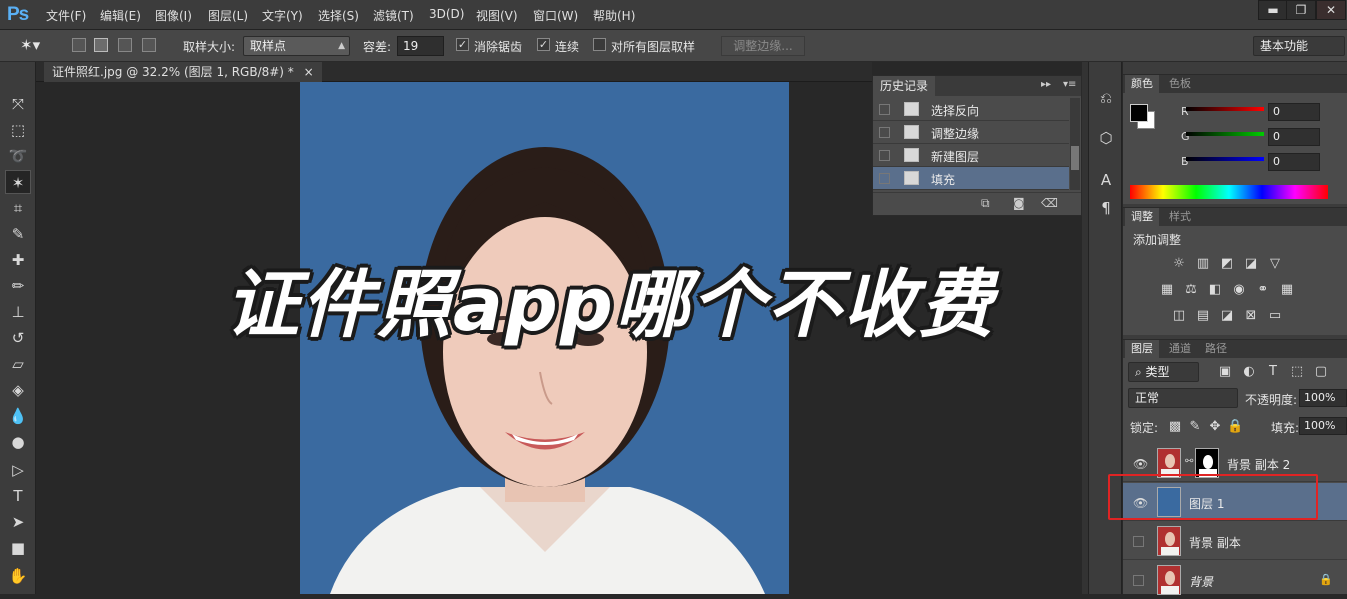 The width and height of the screenshot is (1347, 599). Describe the element at coordinates (904, 86) in the screenshot. I see `history-tab: 历史记录` at that location.